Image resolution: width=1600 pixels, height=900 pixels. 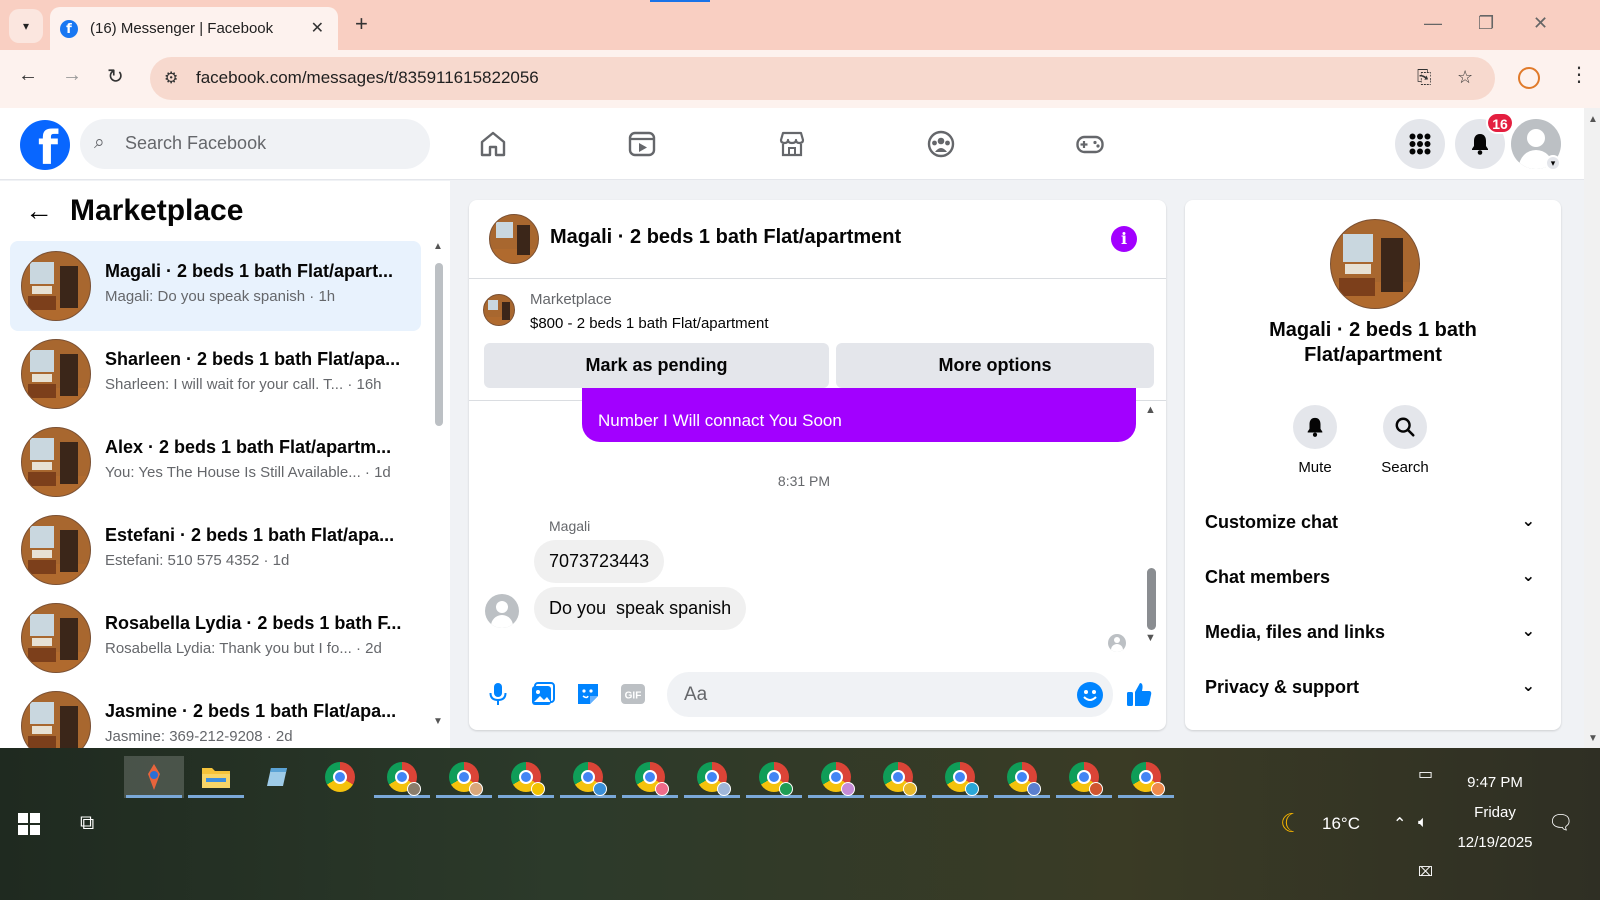 What do you see at coordinates (1341, 824) in the screenshot?
I see `temperature-text: 16°C` at bounding box center [1341, 824].